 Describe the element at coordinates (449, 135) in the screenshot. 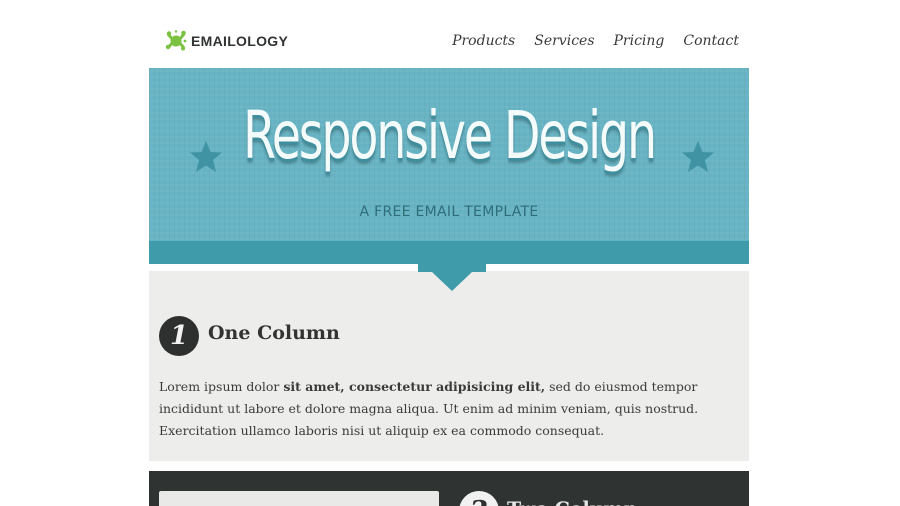

I see `banner-title: Responsive Design` at that location.